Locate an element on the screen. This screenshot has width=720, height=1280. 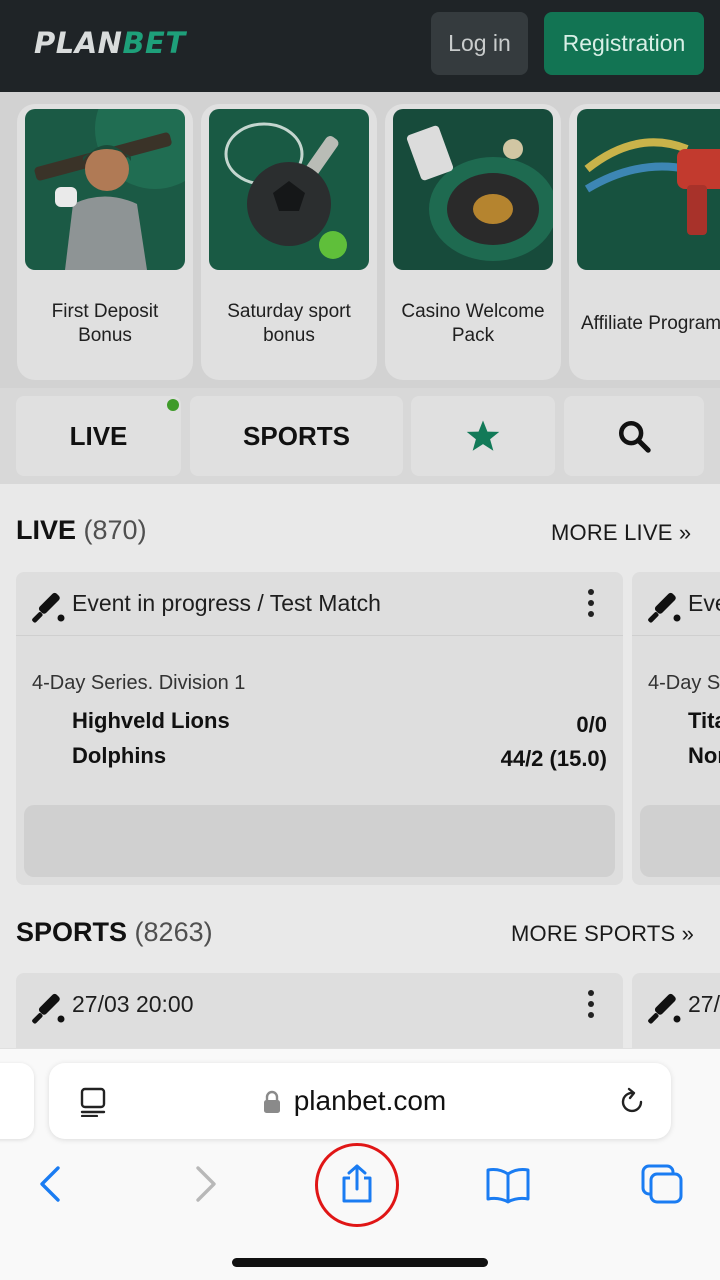
promo-card-affiliate: Affiliate Program is located at coordinates (644, 242).